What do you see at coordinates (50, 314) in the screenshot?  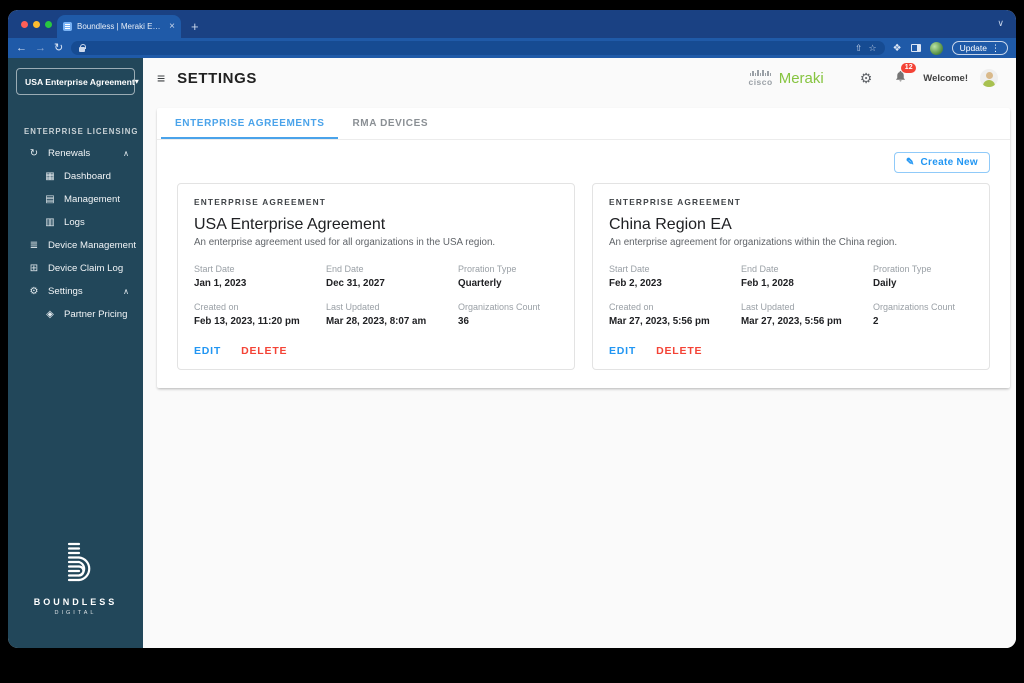 I see `price-tag-icon: ◈` at bounding box center [50, 314].